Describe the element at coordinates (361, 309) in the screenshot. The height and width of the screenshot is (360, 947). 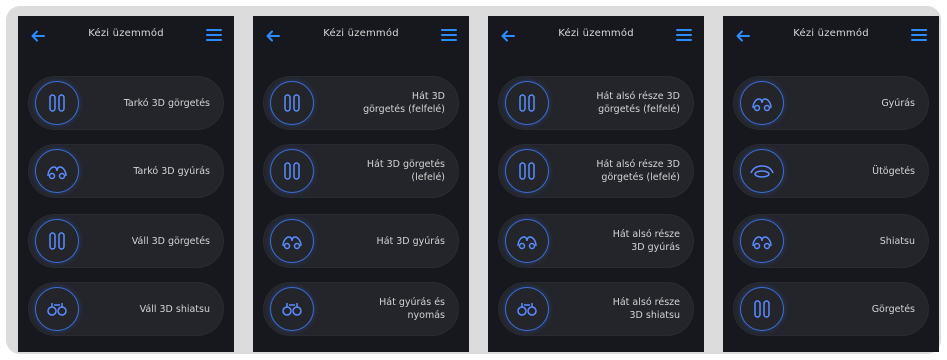
I see `mode-button: Hát gyúrás és nyomás` at that location.